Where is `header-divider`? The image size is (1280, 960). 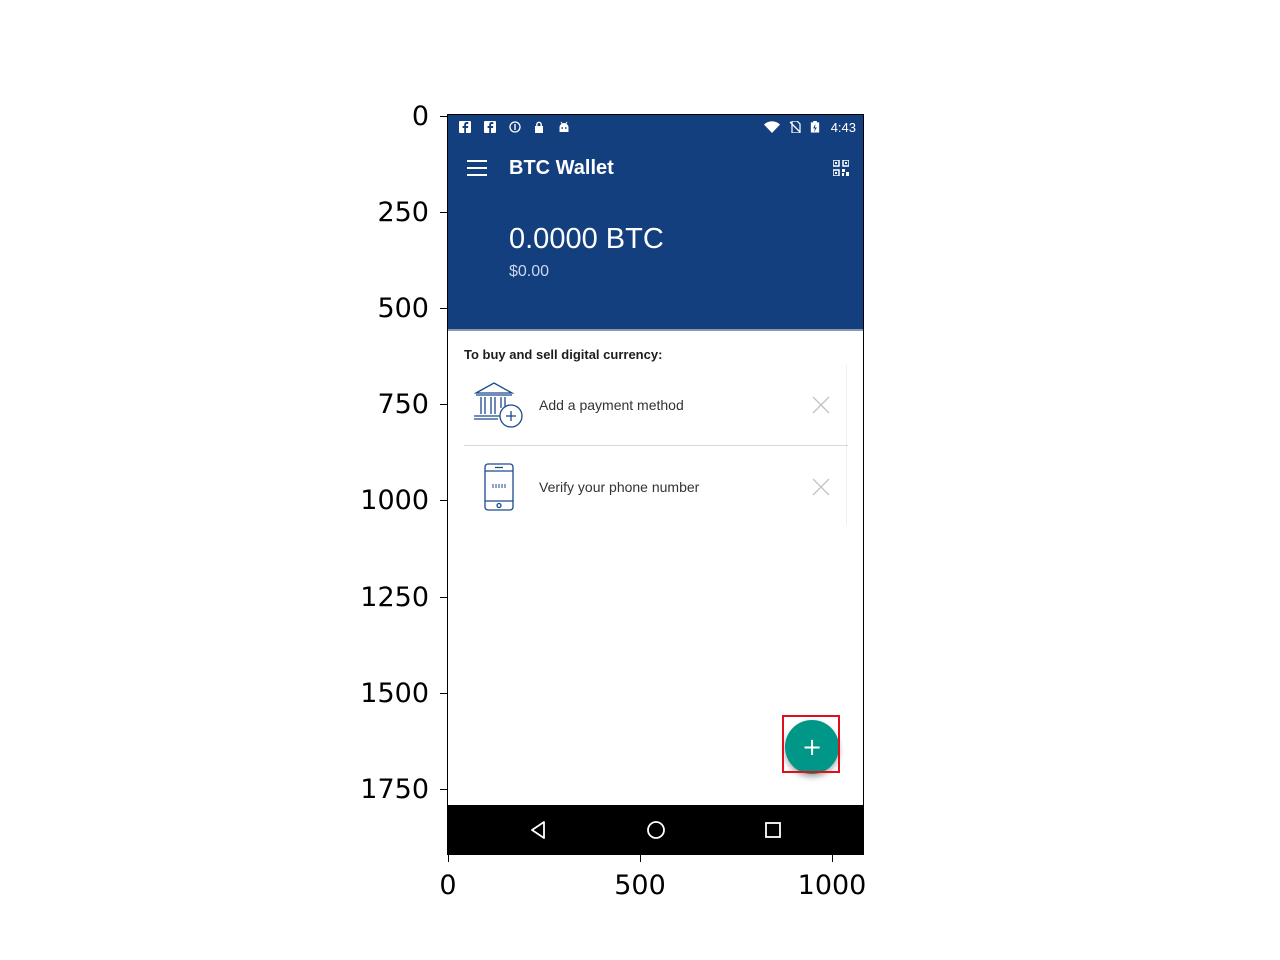
header-divider is located at coordinates (655, 330).